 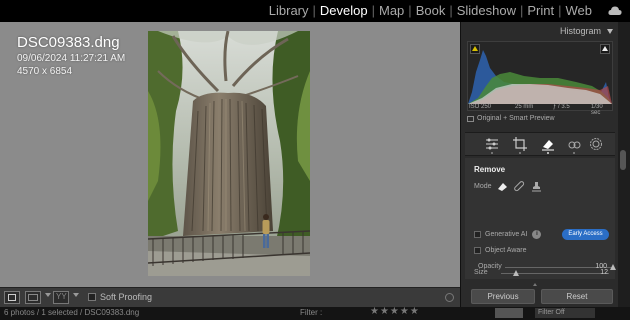 What do you see at coordinates (481, 272) in the screenshot?
I see `size-label: Size` at bounding box center [481, 272].